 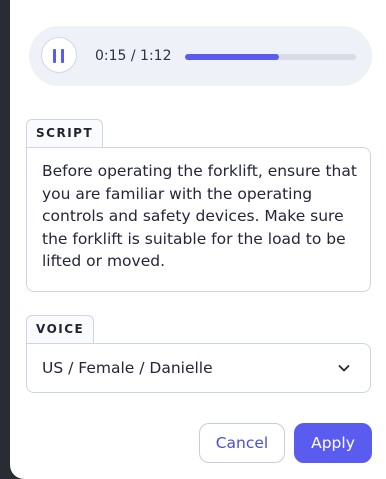 What do you see at coordinates (242, 443) in the screenshot?
I see `cancel-button: Cancel` at bounding box center [242, 443].